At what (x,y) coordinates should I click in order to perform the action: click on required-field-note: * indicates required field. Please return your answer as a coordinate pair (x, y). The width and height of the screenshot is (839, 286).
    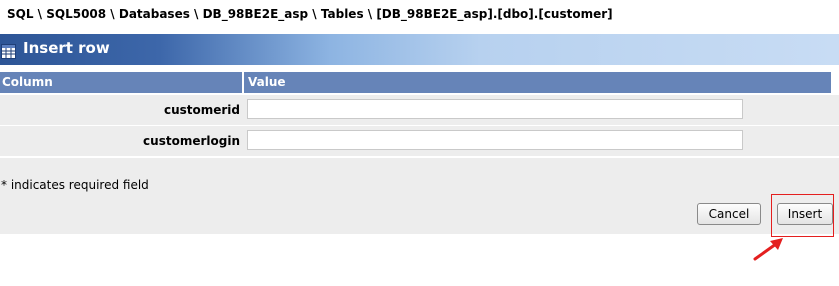
    Looking at the image, I should click on (75, 185).